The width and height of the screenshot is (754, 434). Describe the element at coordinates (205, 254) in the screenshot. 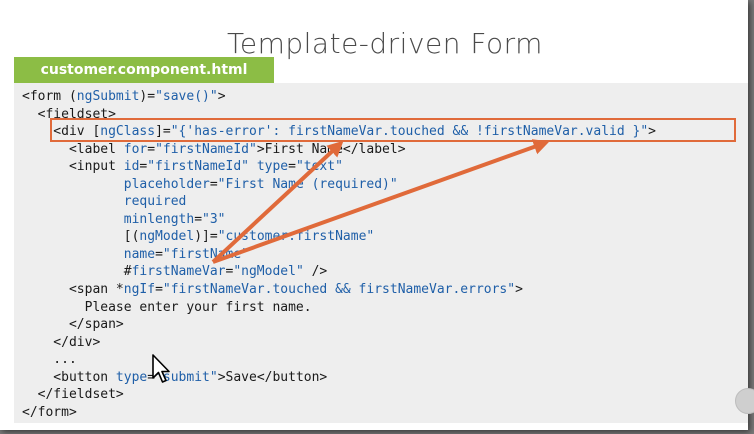

I see `code-token: "firstName"` at that location.